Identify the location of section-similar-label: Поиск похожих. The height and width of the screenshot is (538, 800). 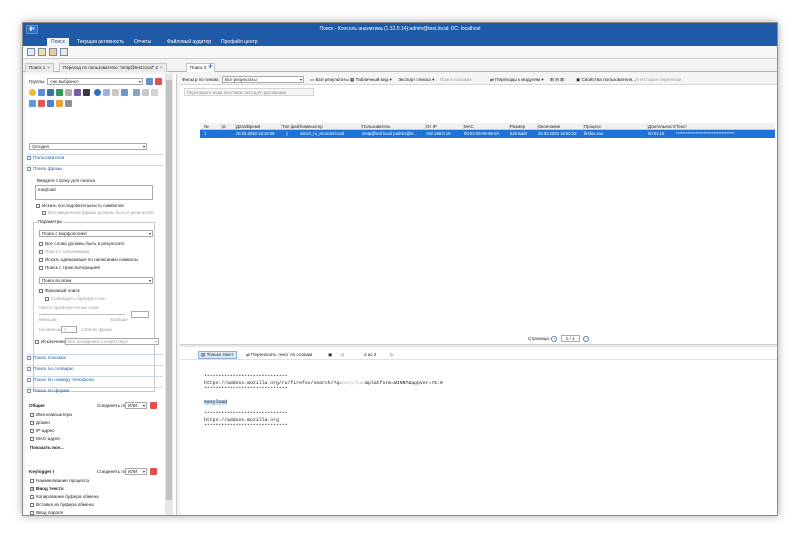
(50, 358).